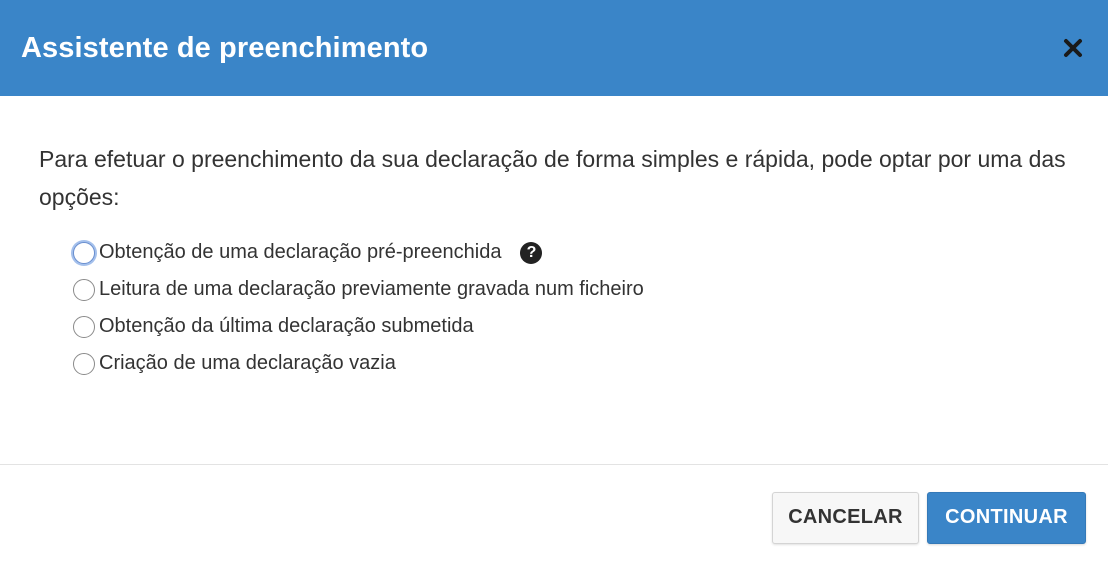  What do you see at coordinates (84, 326) in the screenshot?
I see `radio-last-submitted` at bounding box center [84, 326].